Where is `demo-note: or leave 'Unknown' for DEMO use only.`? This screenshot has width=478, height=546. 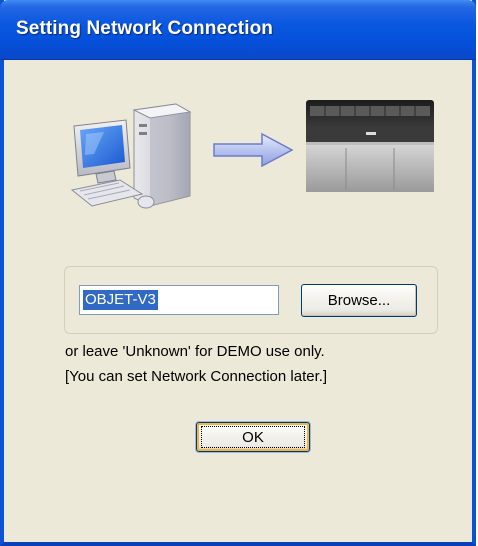
demo-note: or leave 'Unknown' for DEMO use only. is located at coordinates (195, 351).